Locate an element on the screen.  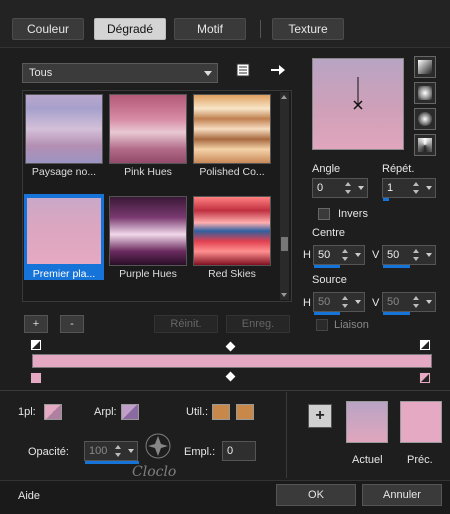
scroll-up-icon is located at coordinates (284, 97).